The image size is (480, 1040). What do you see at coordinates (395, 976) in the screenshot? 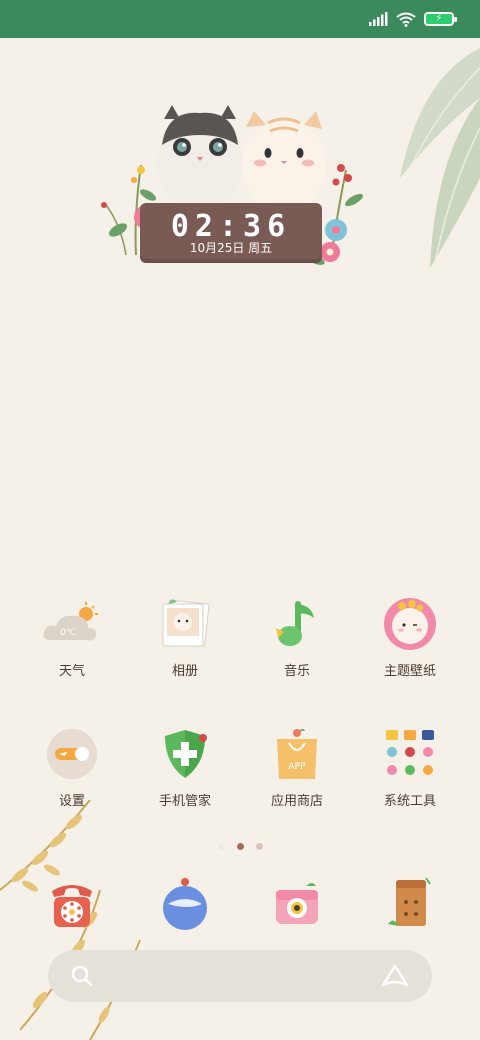
I see `assistant-icon` at bounding box center [395, 976].